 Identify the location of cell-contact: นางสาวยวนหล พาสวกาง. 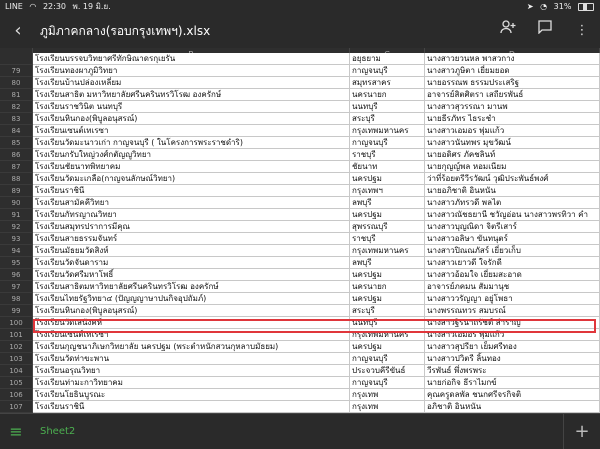
(512, 59).